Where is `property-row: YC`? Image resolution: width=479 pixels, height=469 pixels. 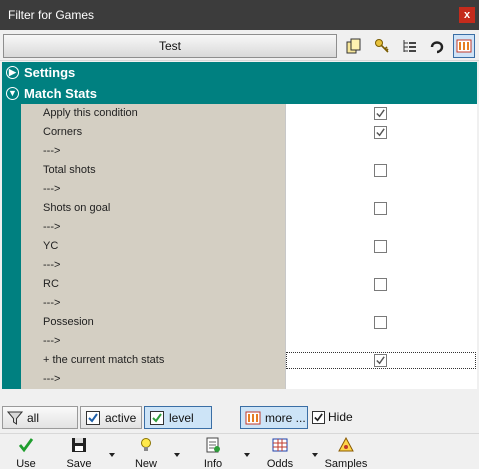 property-row: YC is located at coordinates (249, 246).